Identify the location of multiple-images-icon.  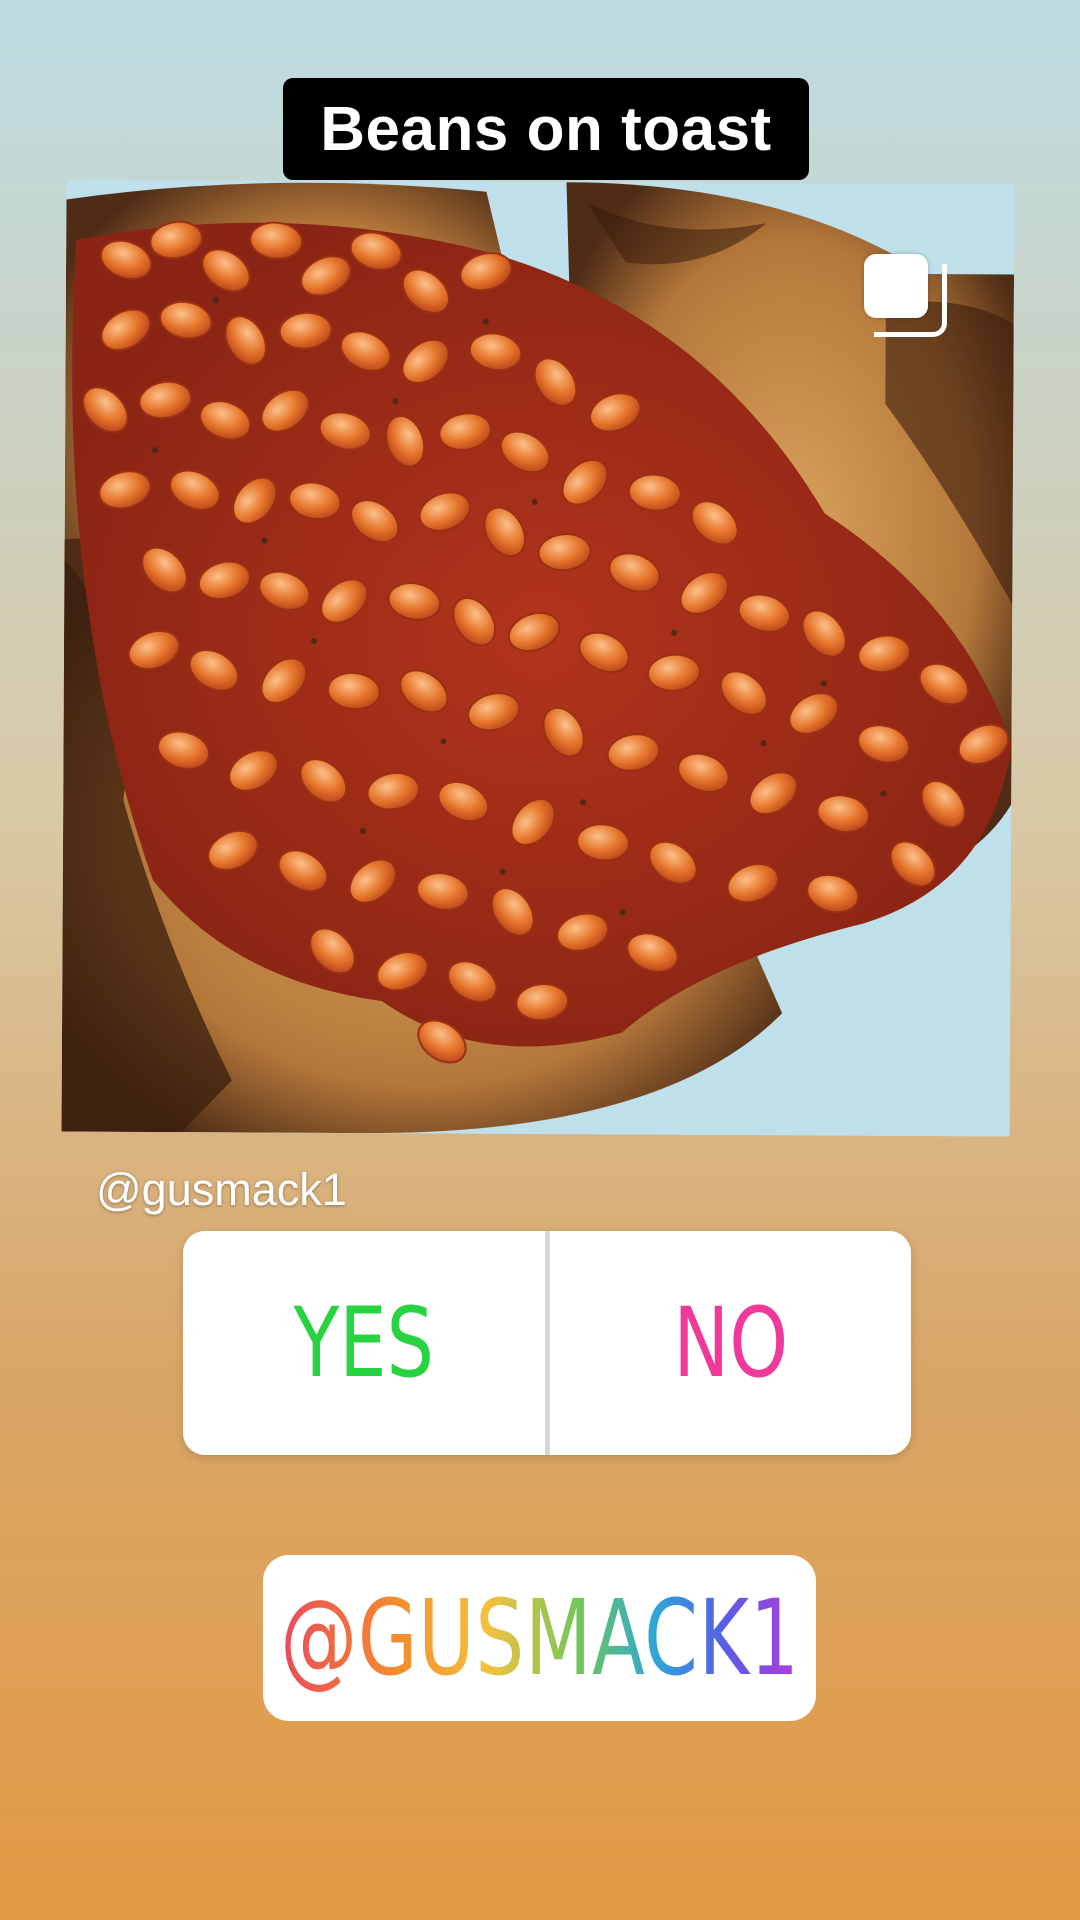
(905, 295).